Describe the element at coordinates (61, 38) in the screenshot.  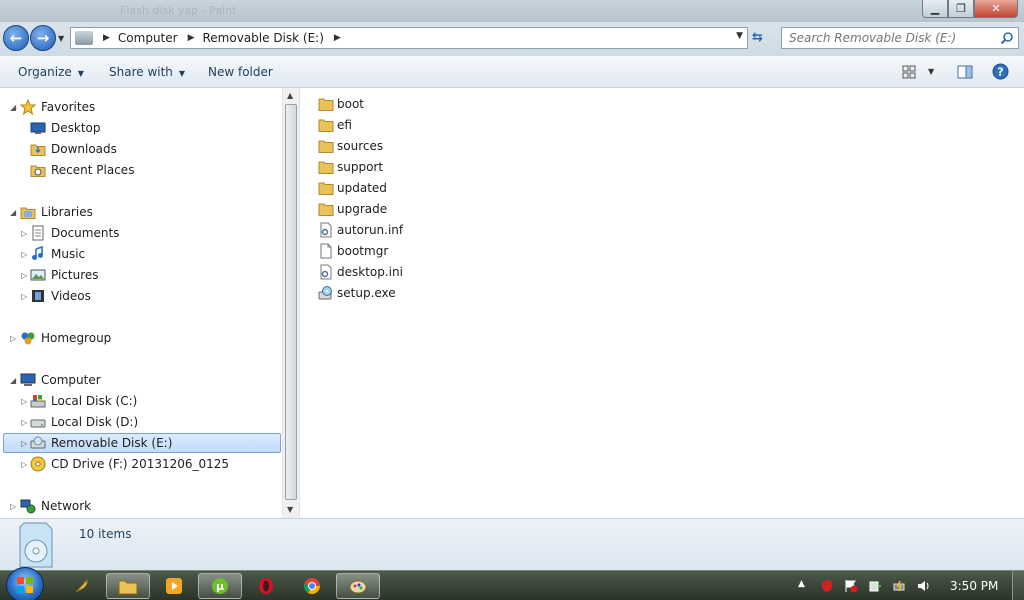
I see `recent-pages-dropdown-icon: ▼` at that location.